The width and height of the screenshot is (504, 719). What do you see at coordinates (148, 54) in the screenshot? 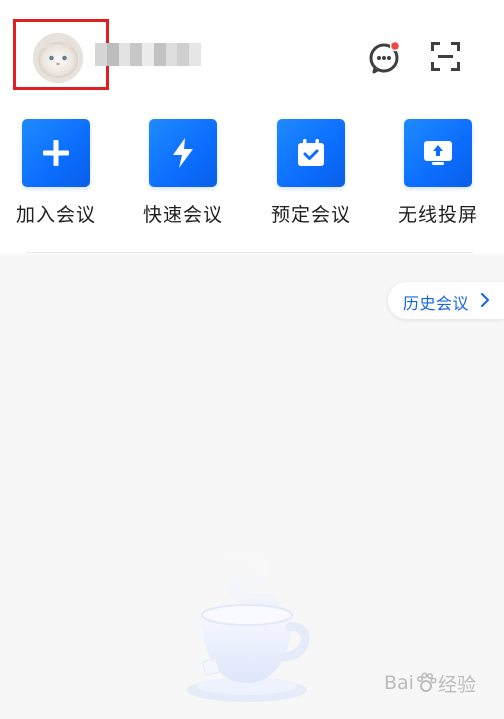
I see `username-pixelated` at bounding box center [148, 54].